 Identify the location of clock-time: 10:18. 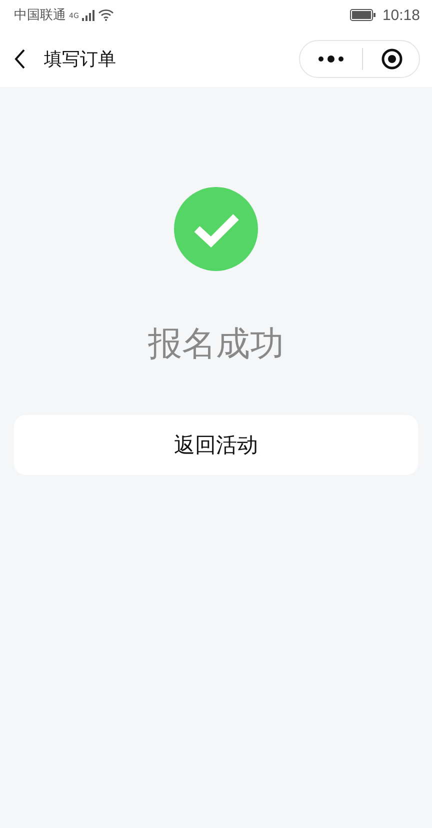
(401, 15).